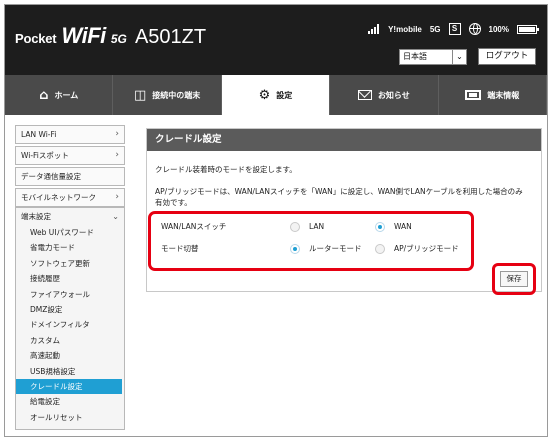 The image size is (552, 441). What do you see at coordinates (70, 247) in the screenshot?
I see `sidebar-subitem-power-saving: 省電力モード` at bounding box center [70, 247].